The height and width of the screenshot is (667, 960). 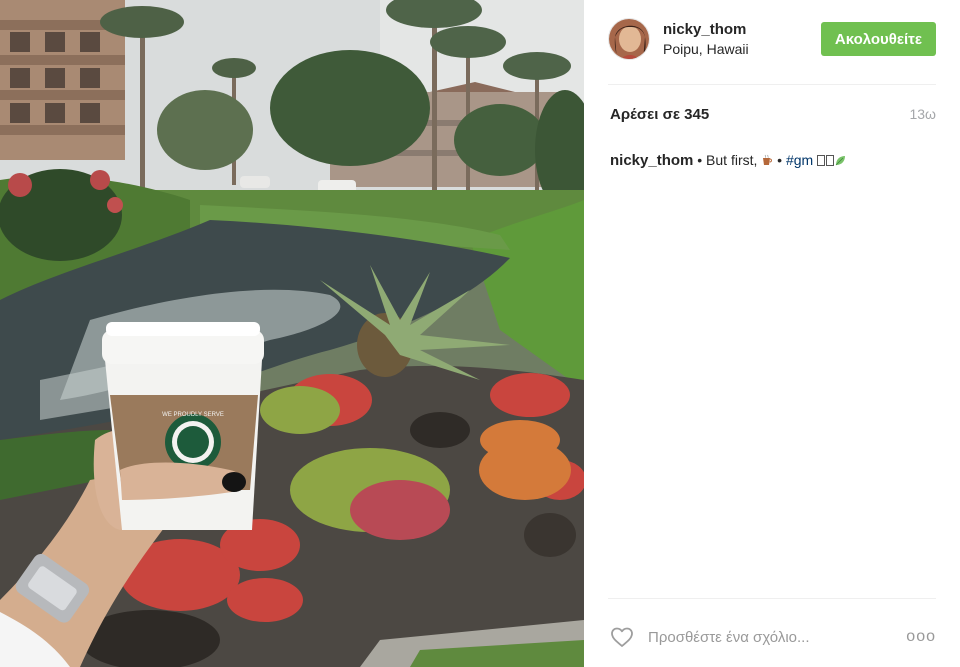 What do you see at coordinates (727, 160) in the screenshot?
I see `caption-text: • But first,` at bounding box center [727, 160].